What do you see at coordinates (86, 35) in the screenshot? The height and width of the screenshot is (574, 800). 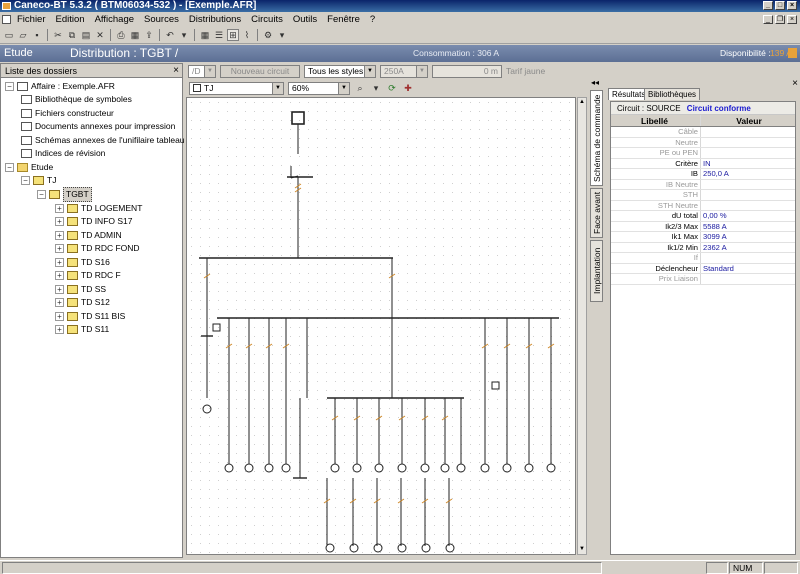 I see `paste-icon: ▤` at bounding box center [86, 35].